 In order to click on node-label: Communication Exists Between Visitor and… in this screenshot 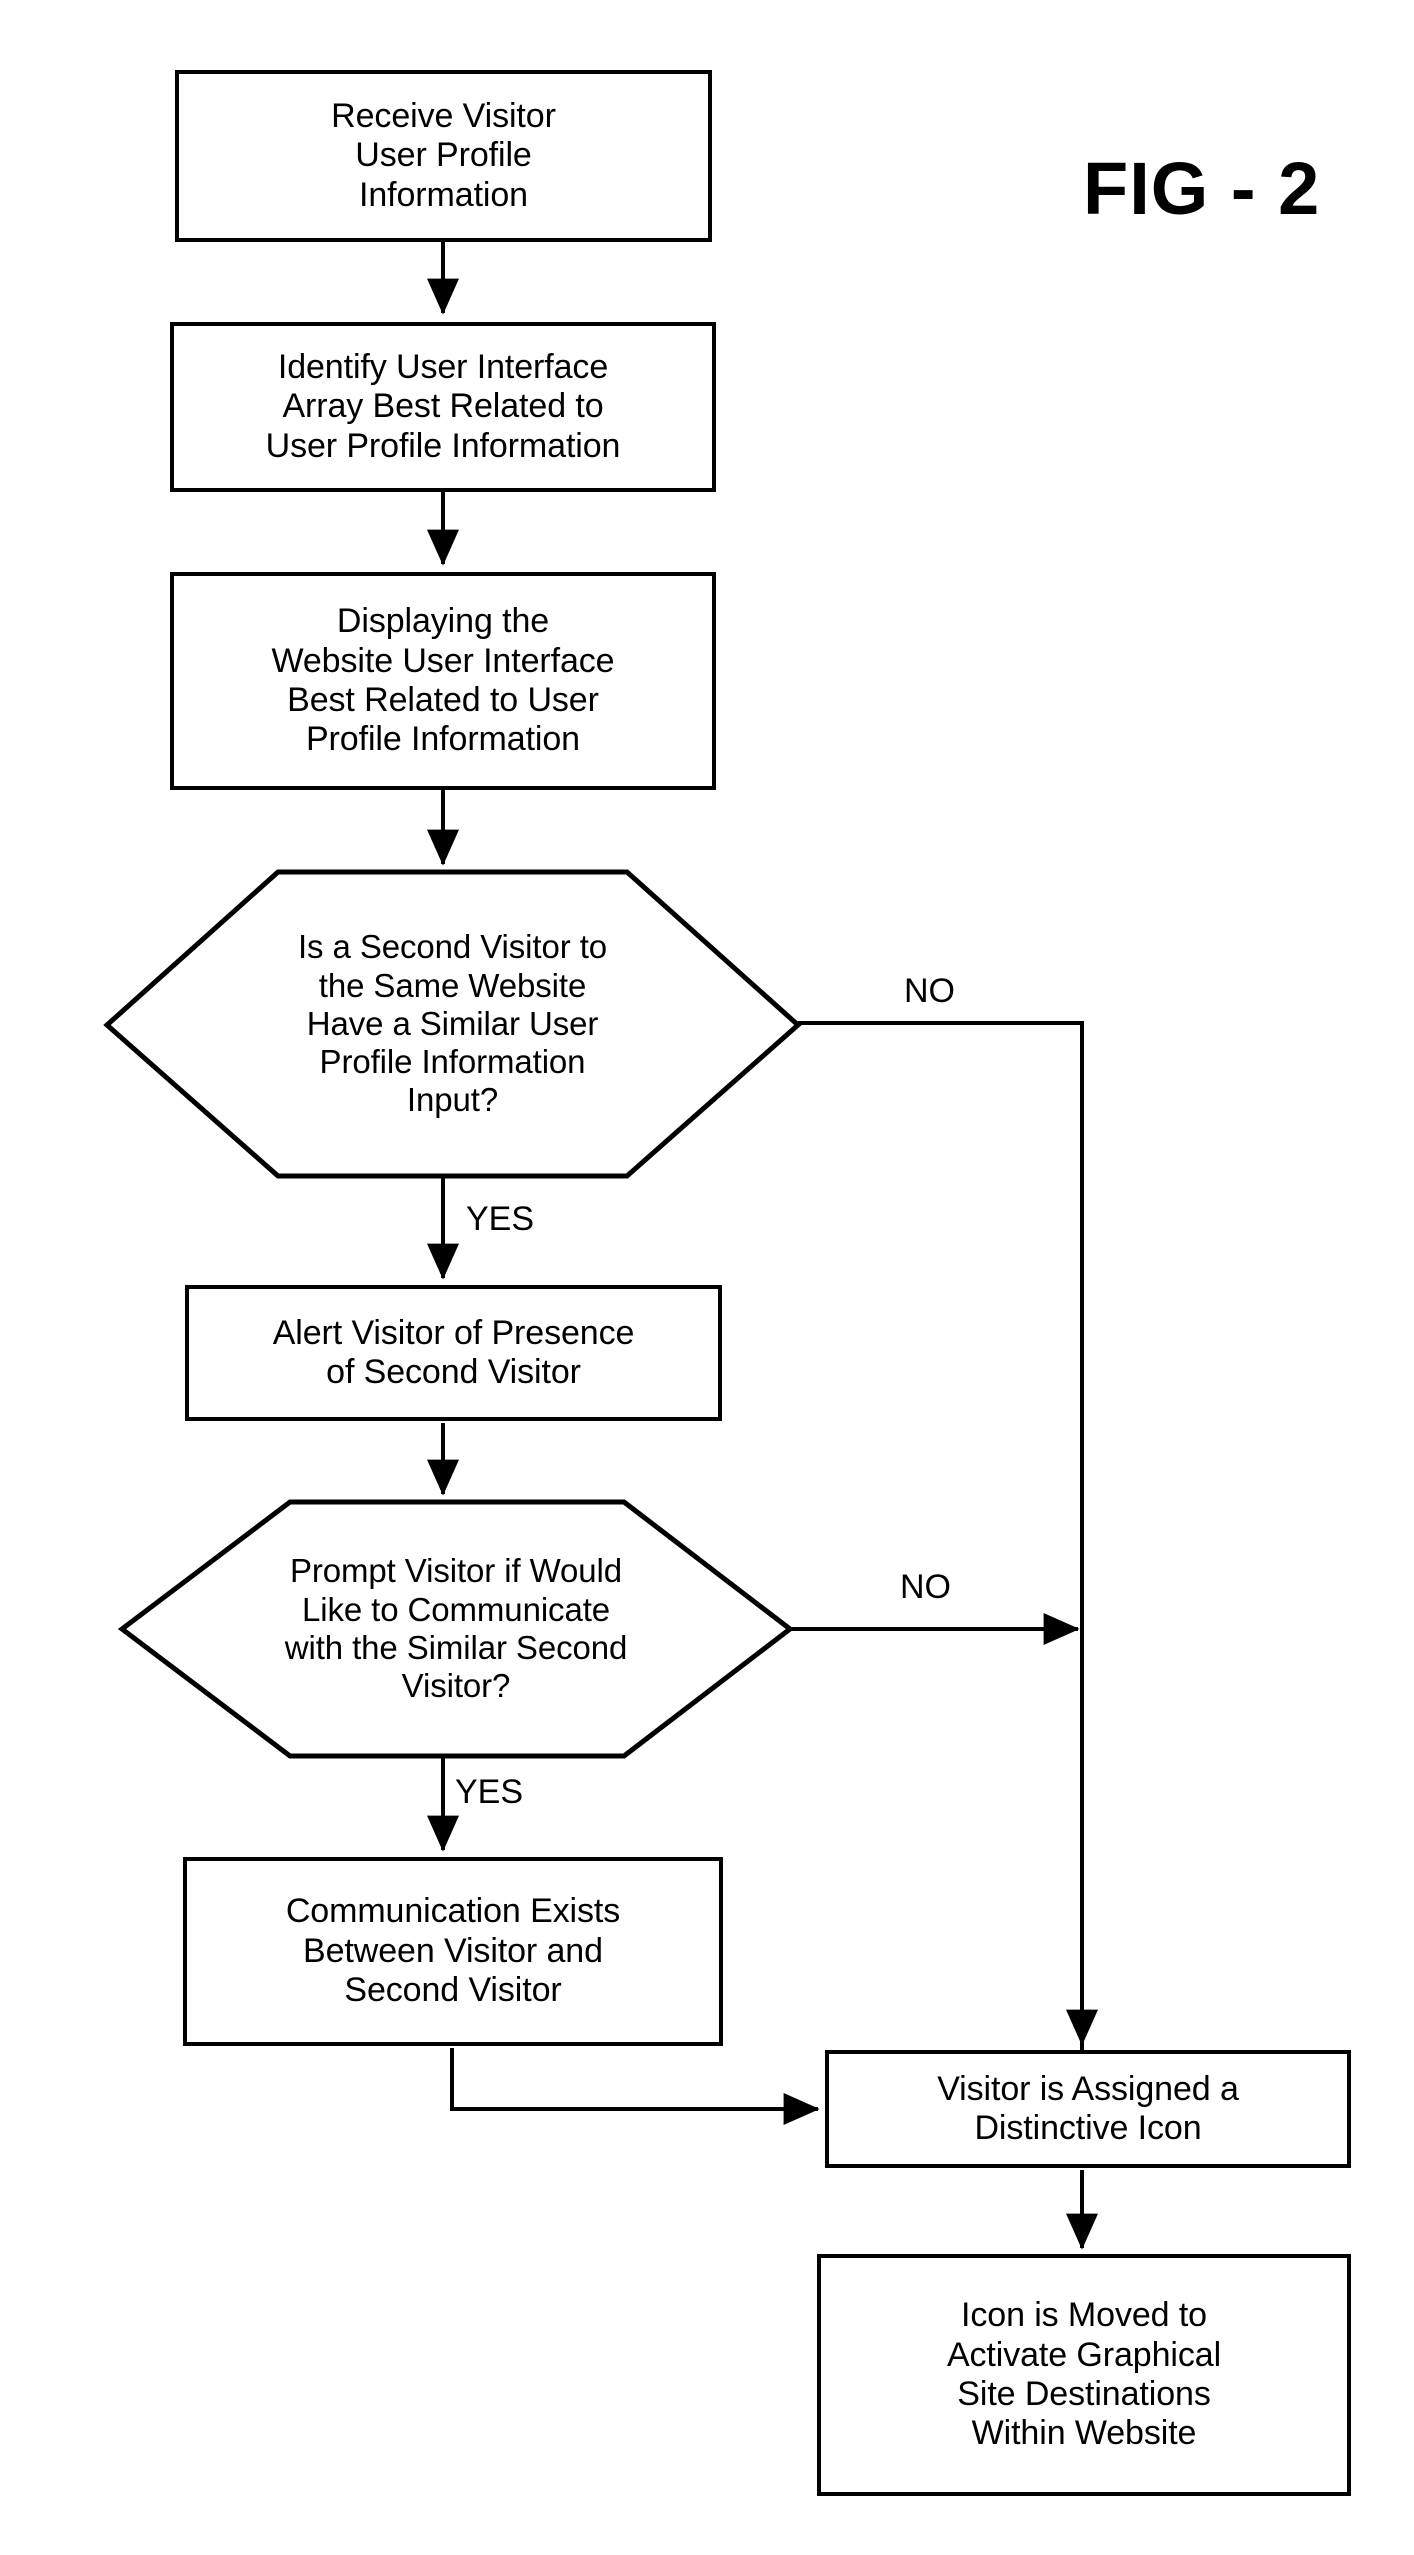, I will do `click(453, 1951)`.